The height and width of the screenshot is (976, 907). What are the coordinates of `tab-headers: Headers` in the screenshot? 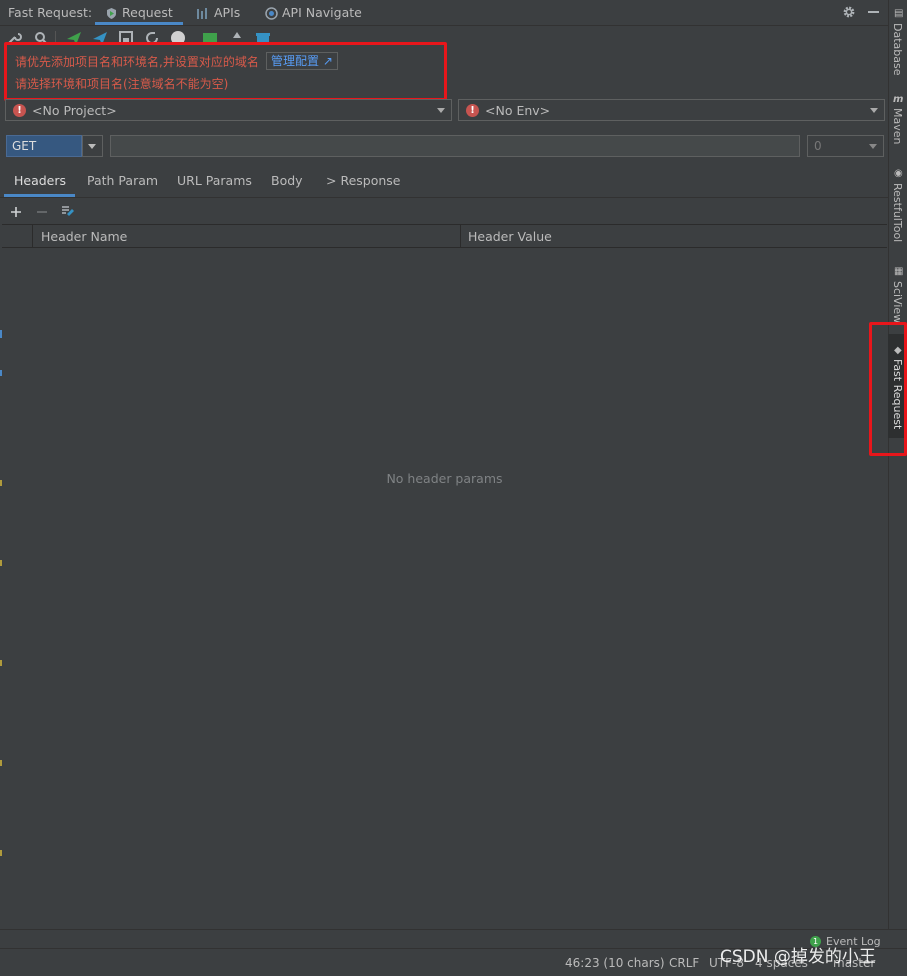 It's located at (40, 180).